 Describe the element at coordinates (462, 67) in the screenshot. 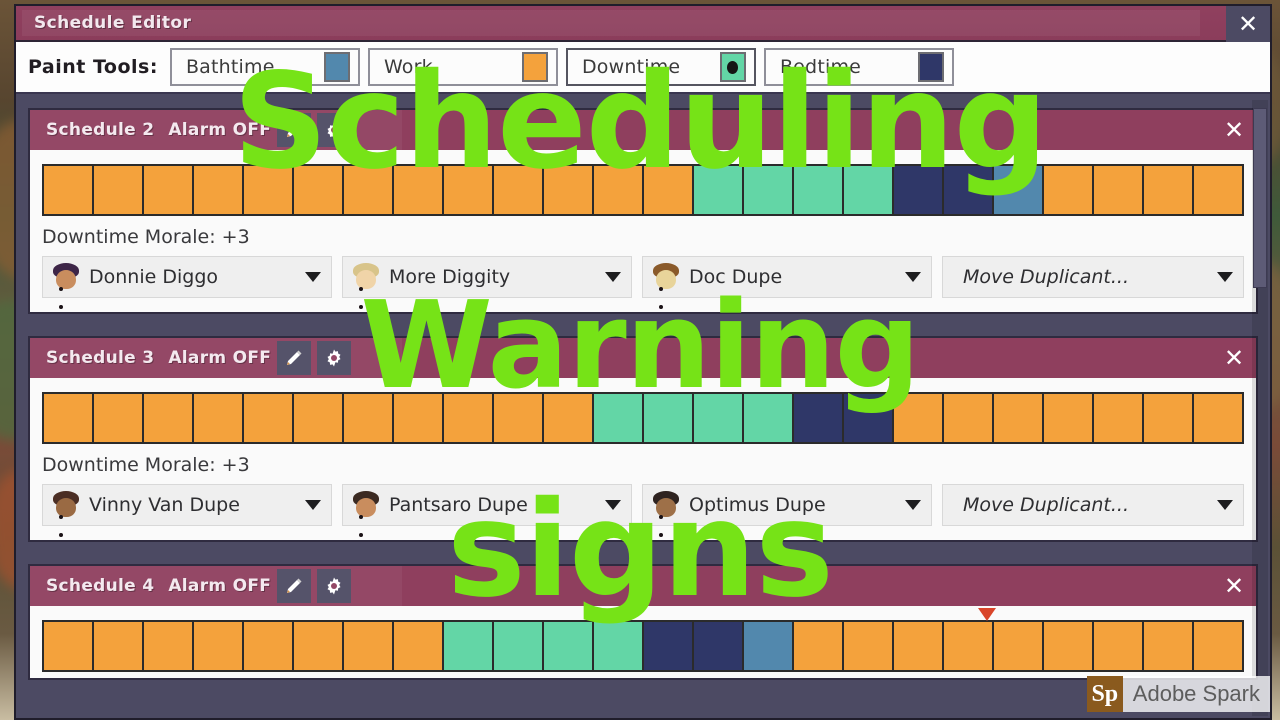

I see `paint-tool-work: Work` at that location.